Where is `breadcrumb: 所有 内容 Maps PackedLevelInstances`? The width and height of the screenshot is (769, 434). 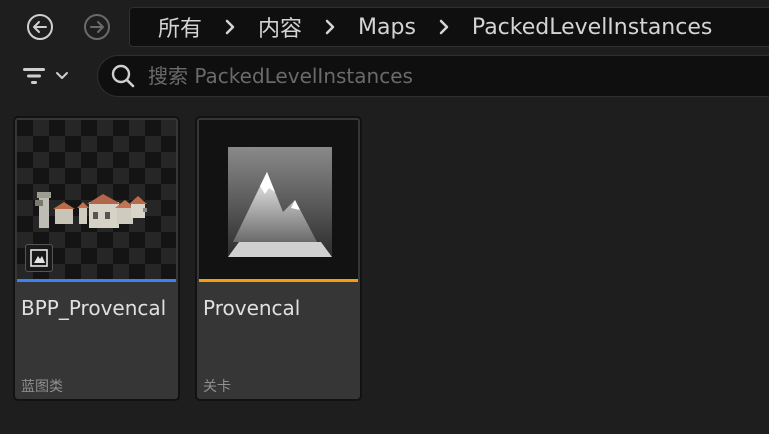
breadcrumb: 所有 内容 Maps PackedLevelInstances is located at coordinates (449, 27).